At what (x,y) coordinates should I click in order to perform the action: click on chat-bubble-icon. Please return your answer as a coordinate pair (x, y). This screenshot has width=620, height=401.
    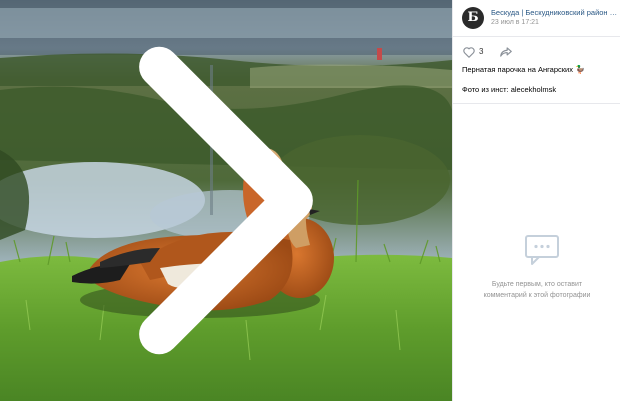
    Looking at the image, I should click on (542, 250).